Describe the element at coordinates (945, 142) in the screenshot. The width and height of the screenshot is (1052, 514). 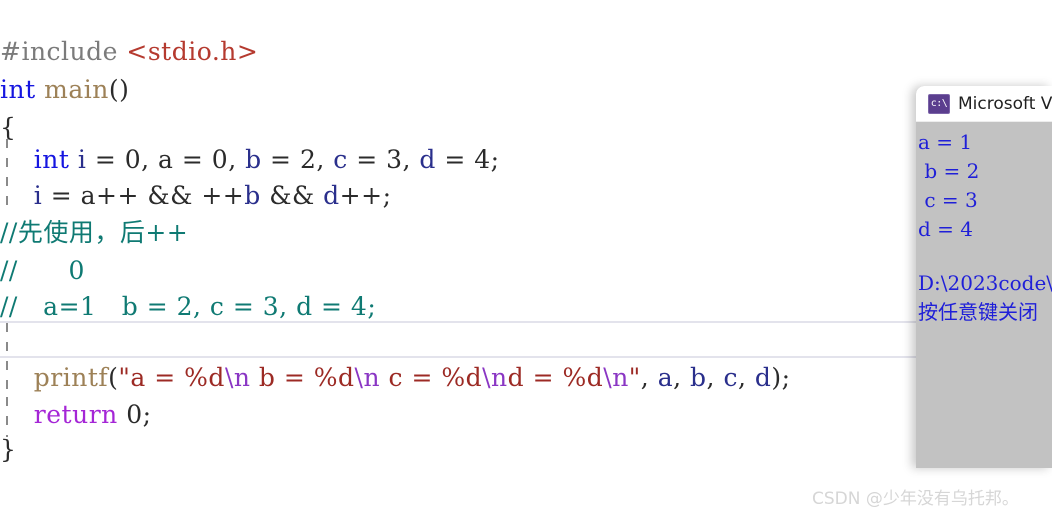
I see `console-output-line: a = 1` at that location.